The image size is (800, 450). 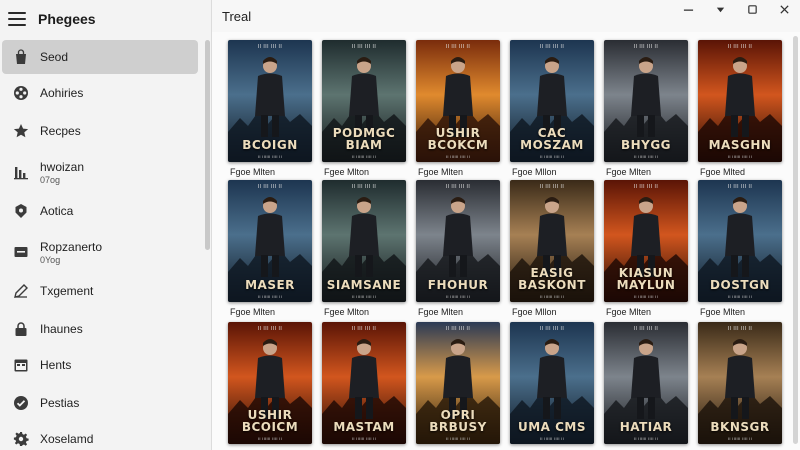 I want to click on bar-chart-icon, so click(x=21, y=172).